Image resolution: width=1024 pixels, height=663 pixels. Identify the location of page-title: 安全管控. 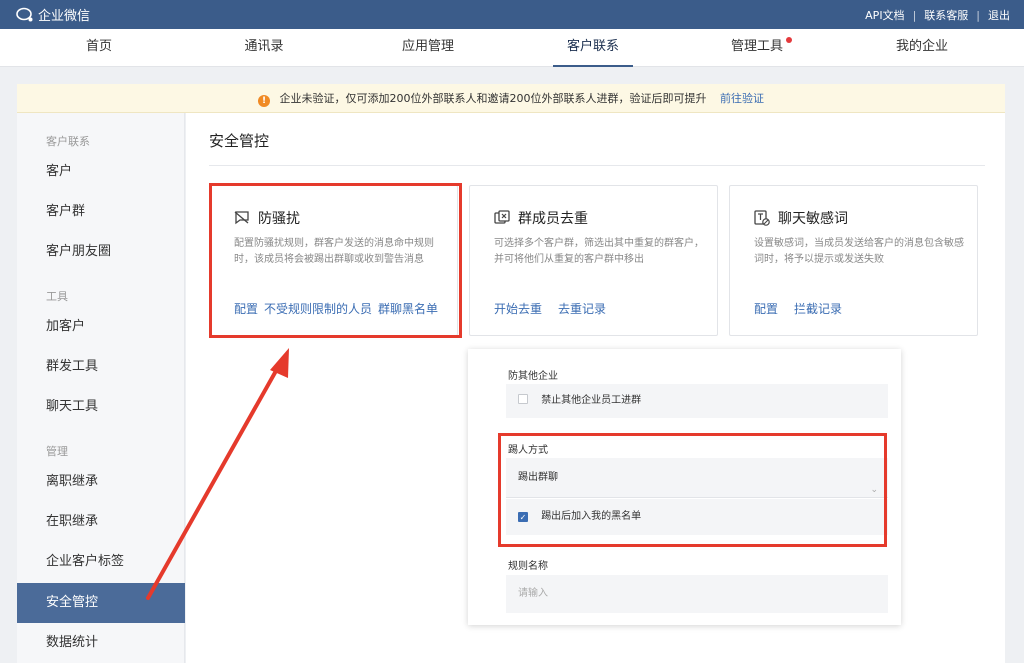
(239, 141).